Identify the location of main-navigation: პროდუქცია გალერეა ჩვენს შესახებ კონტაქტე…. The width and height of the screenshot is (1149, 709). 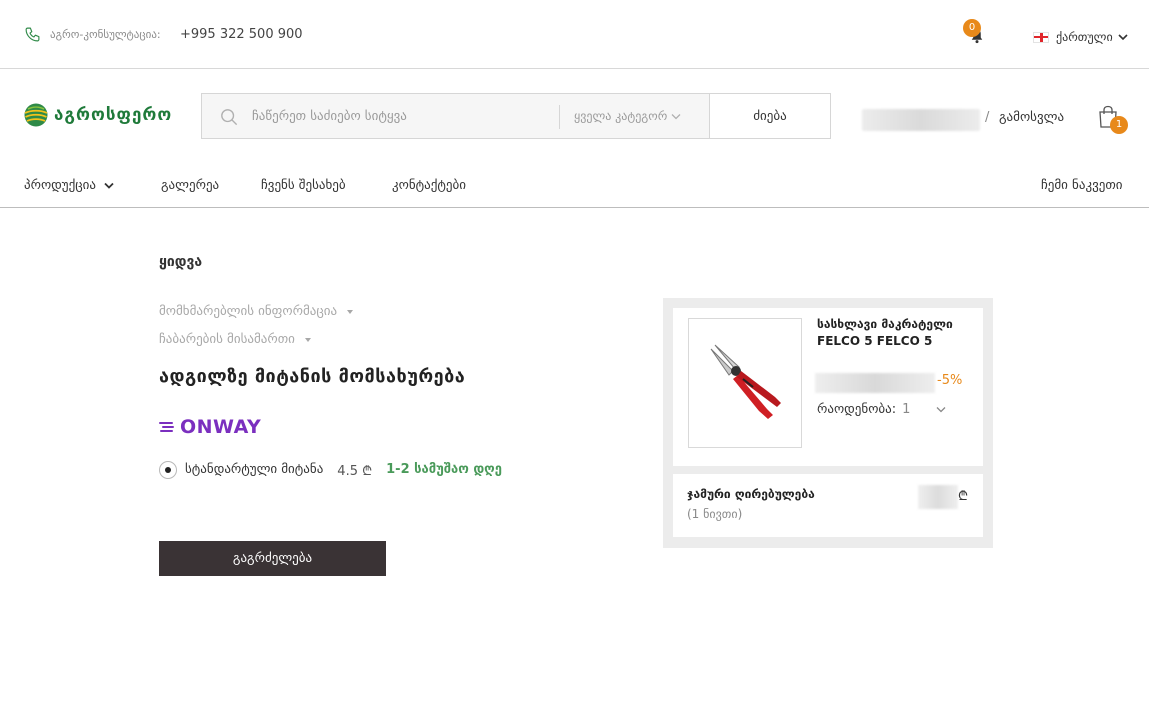
(574, 186).